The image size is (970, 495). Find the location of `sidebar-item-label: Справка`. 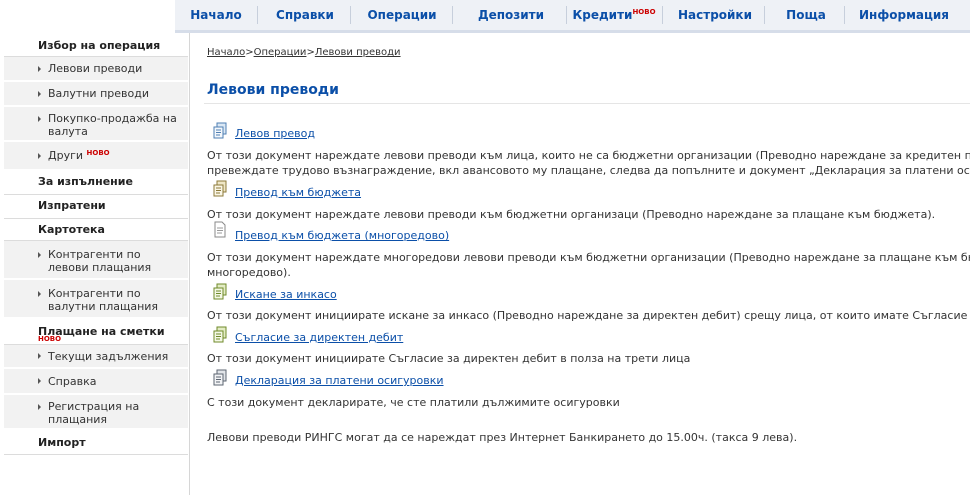

sidebar-item-label: Справка is located at coordinates (72, 381).